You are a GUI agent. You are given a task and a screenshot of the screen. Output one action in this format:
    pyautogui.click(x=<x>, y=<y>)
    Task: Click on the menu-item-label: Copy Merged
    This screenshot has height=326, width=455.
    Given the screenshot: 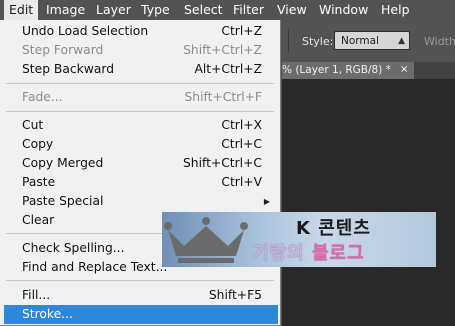 What is the action you would take?
    pyautogui.click(x=63, y=163)
    